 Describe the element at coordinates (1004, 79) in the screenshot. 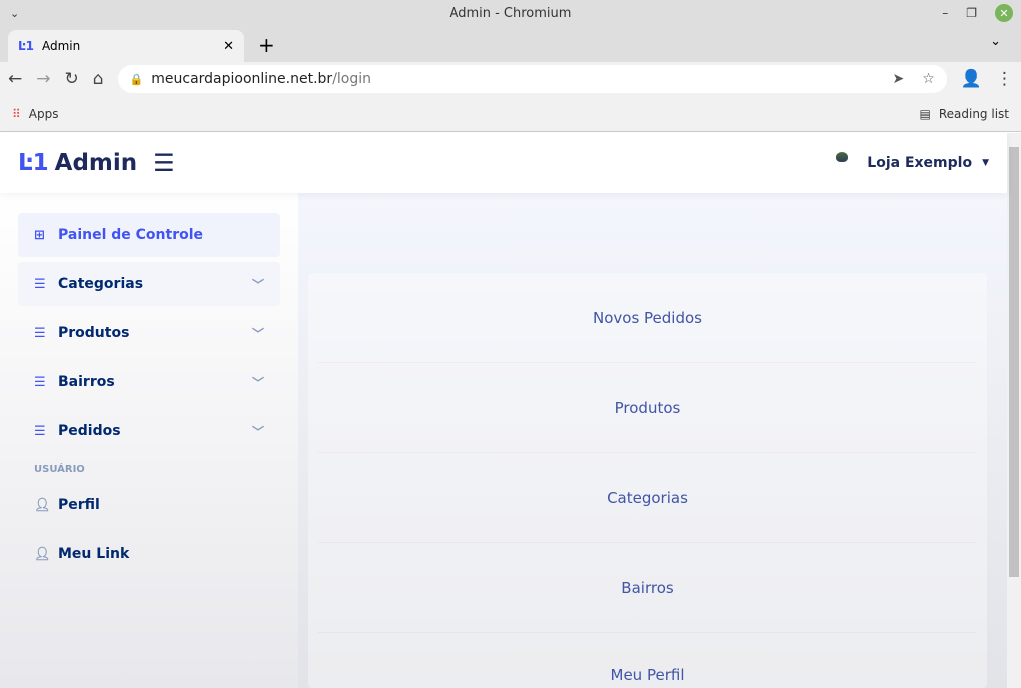

I see `menu-icon: ⋮` at that location.